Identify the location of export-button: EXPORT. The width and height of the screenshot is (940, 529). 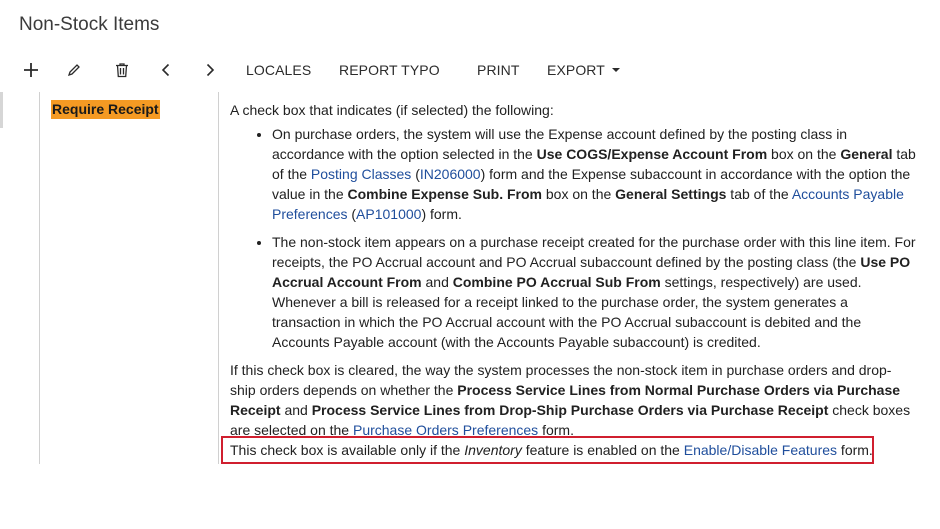
(583, 70).